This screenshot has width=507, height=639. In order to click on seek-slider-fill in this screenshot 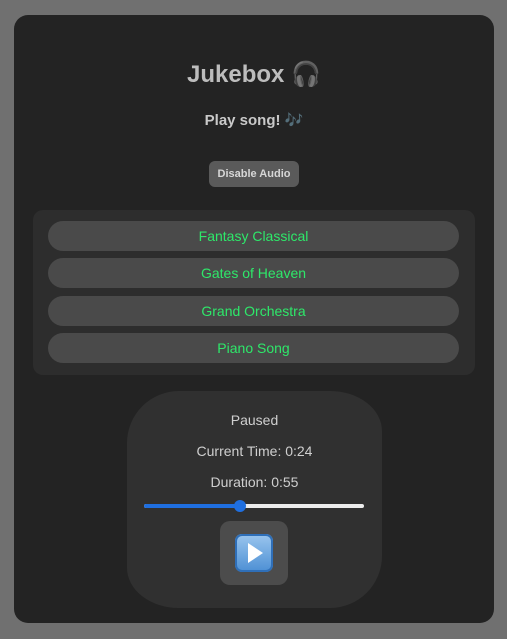, I will do `click(192, 506)`.